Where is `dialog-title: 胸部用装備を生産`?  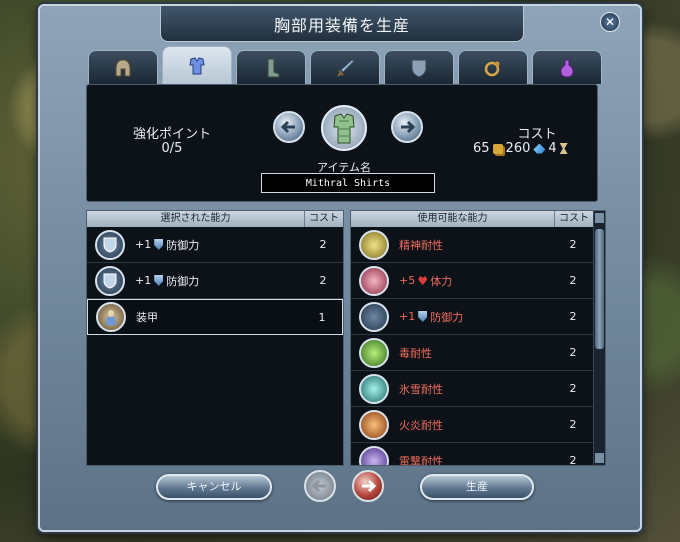 dialog-title: 胸部用装備を生産 is located at coordinates (341, 25).